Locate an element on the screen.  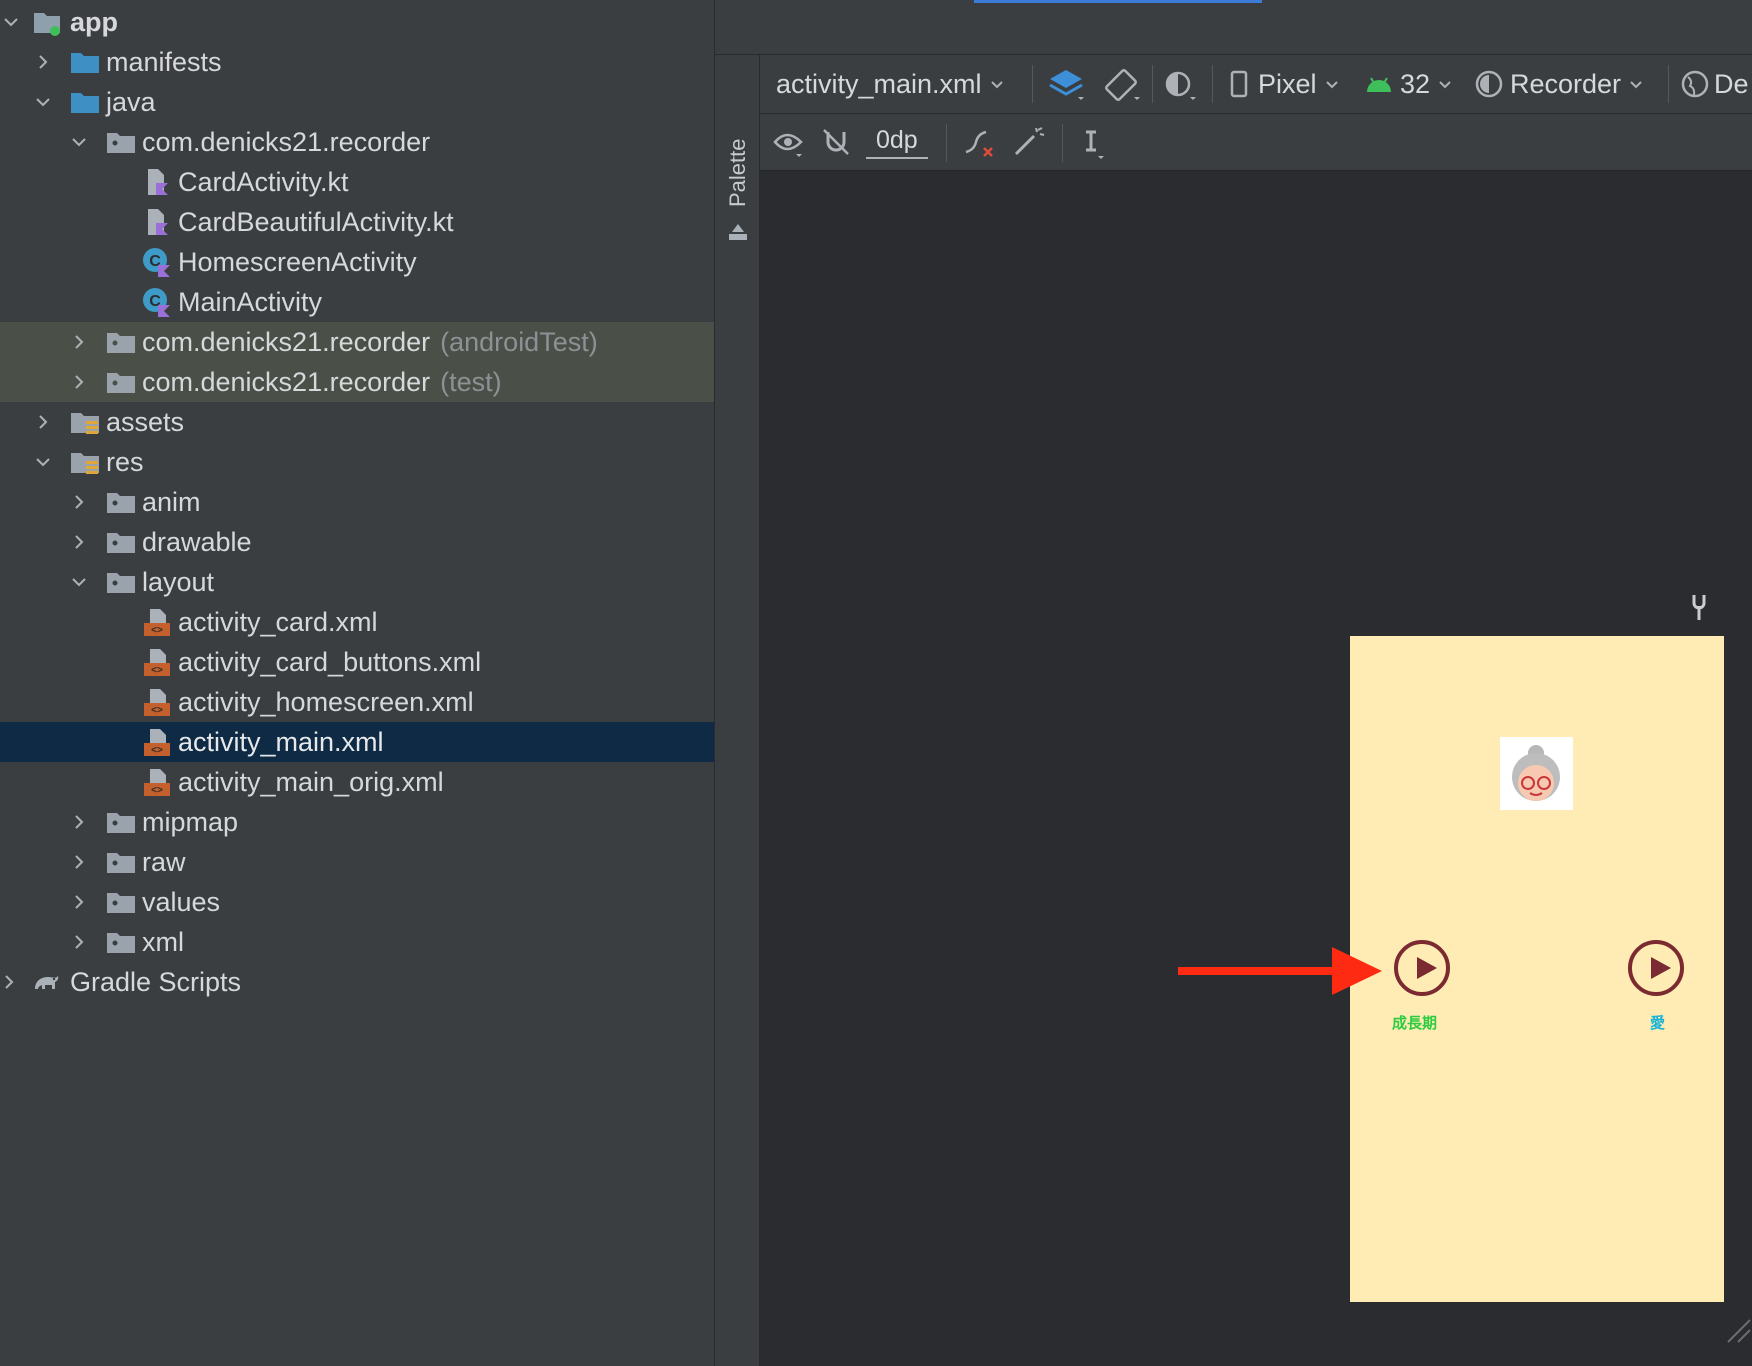
globe-icon is located at coordinates (1695, 84).